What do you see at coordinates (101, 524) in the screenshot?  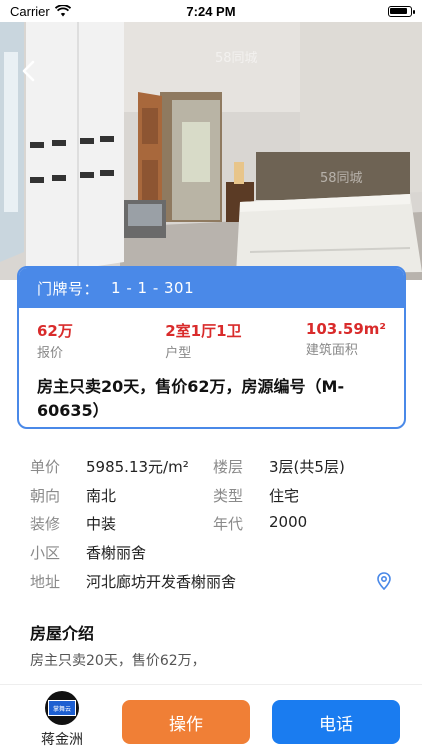 I see `decoration-value: 中装` at bounding box center [101, 524].